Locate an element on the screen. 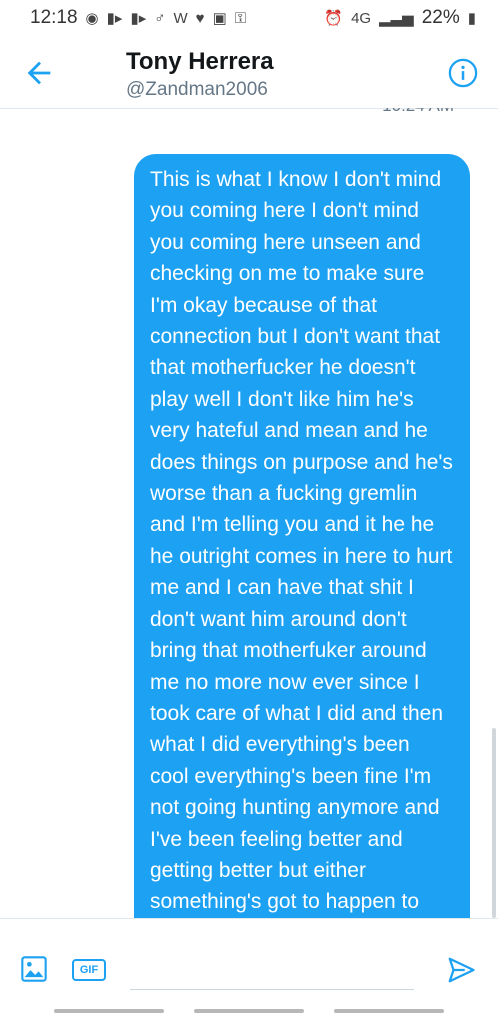 The width and height of the screenshot is (498, 1023). status-time: 12:18 is located at coordinates (54, 17).